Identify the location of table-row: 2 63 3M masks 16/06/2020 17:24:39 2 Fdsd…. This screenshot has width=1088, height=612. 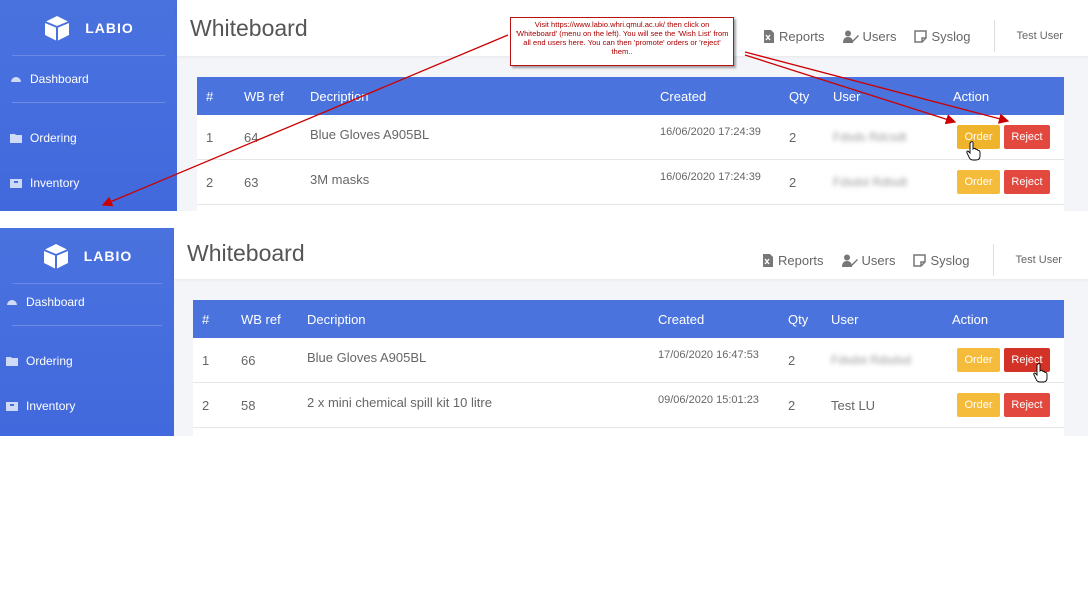
(630, 182).